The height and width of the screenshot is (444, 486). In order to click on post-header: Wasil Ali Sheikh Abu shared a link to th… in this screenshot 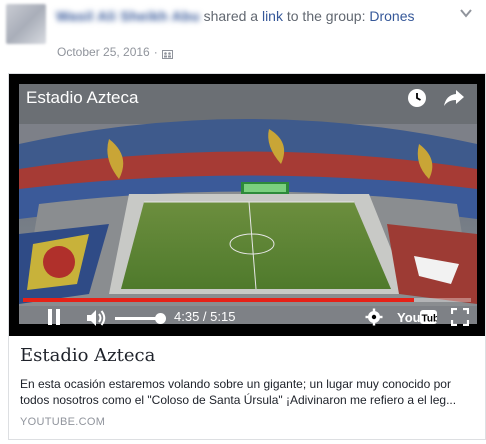, I will do `click(243, 33)`.